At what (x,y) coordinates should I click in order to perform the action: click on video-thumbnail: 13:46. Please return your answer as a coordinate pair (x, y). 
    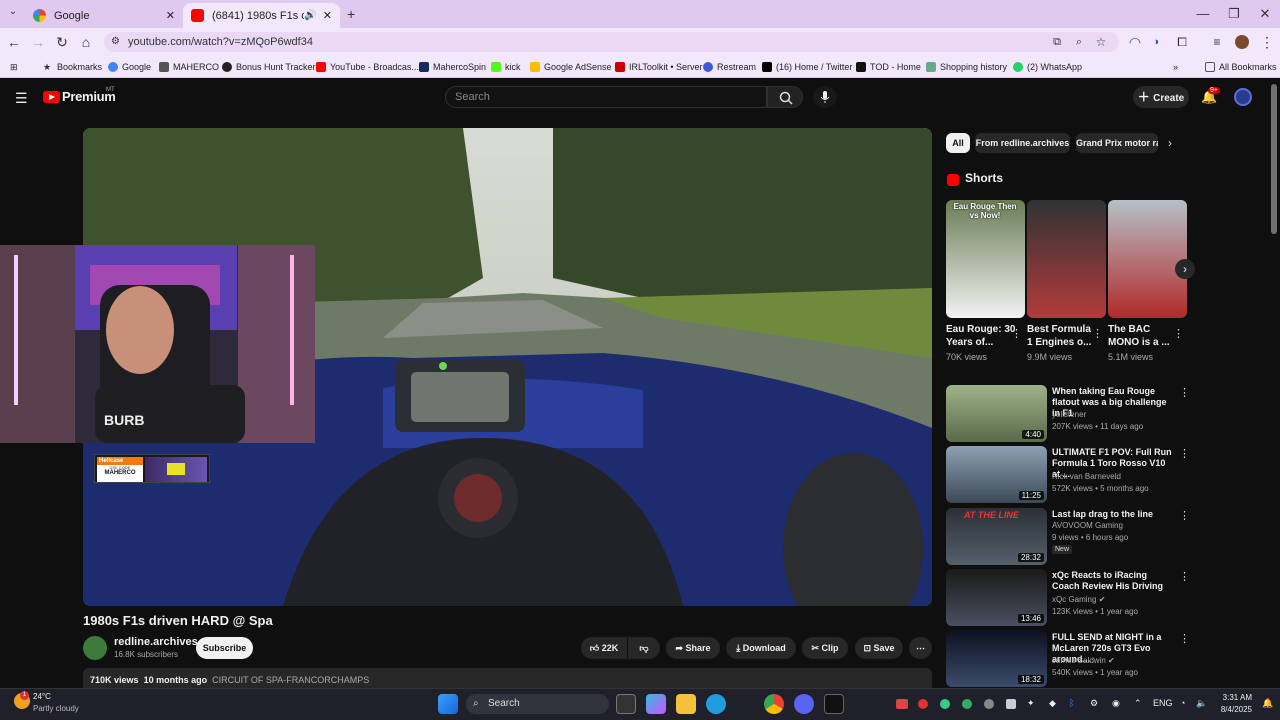
    Looking at the image, I should click on (996, 597).